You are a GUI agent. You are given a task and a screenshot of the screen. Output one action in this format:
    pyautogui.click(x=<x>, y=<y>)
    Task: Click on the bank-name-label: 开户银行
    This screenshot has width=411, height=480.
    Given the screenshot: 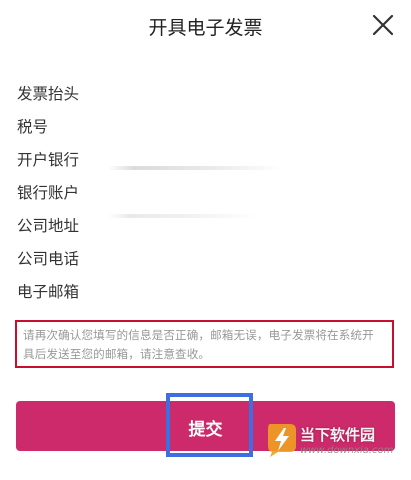 What is the action you would take?
    pyautogui.click(x=48, y=160)
    